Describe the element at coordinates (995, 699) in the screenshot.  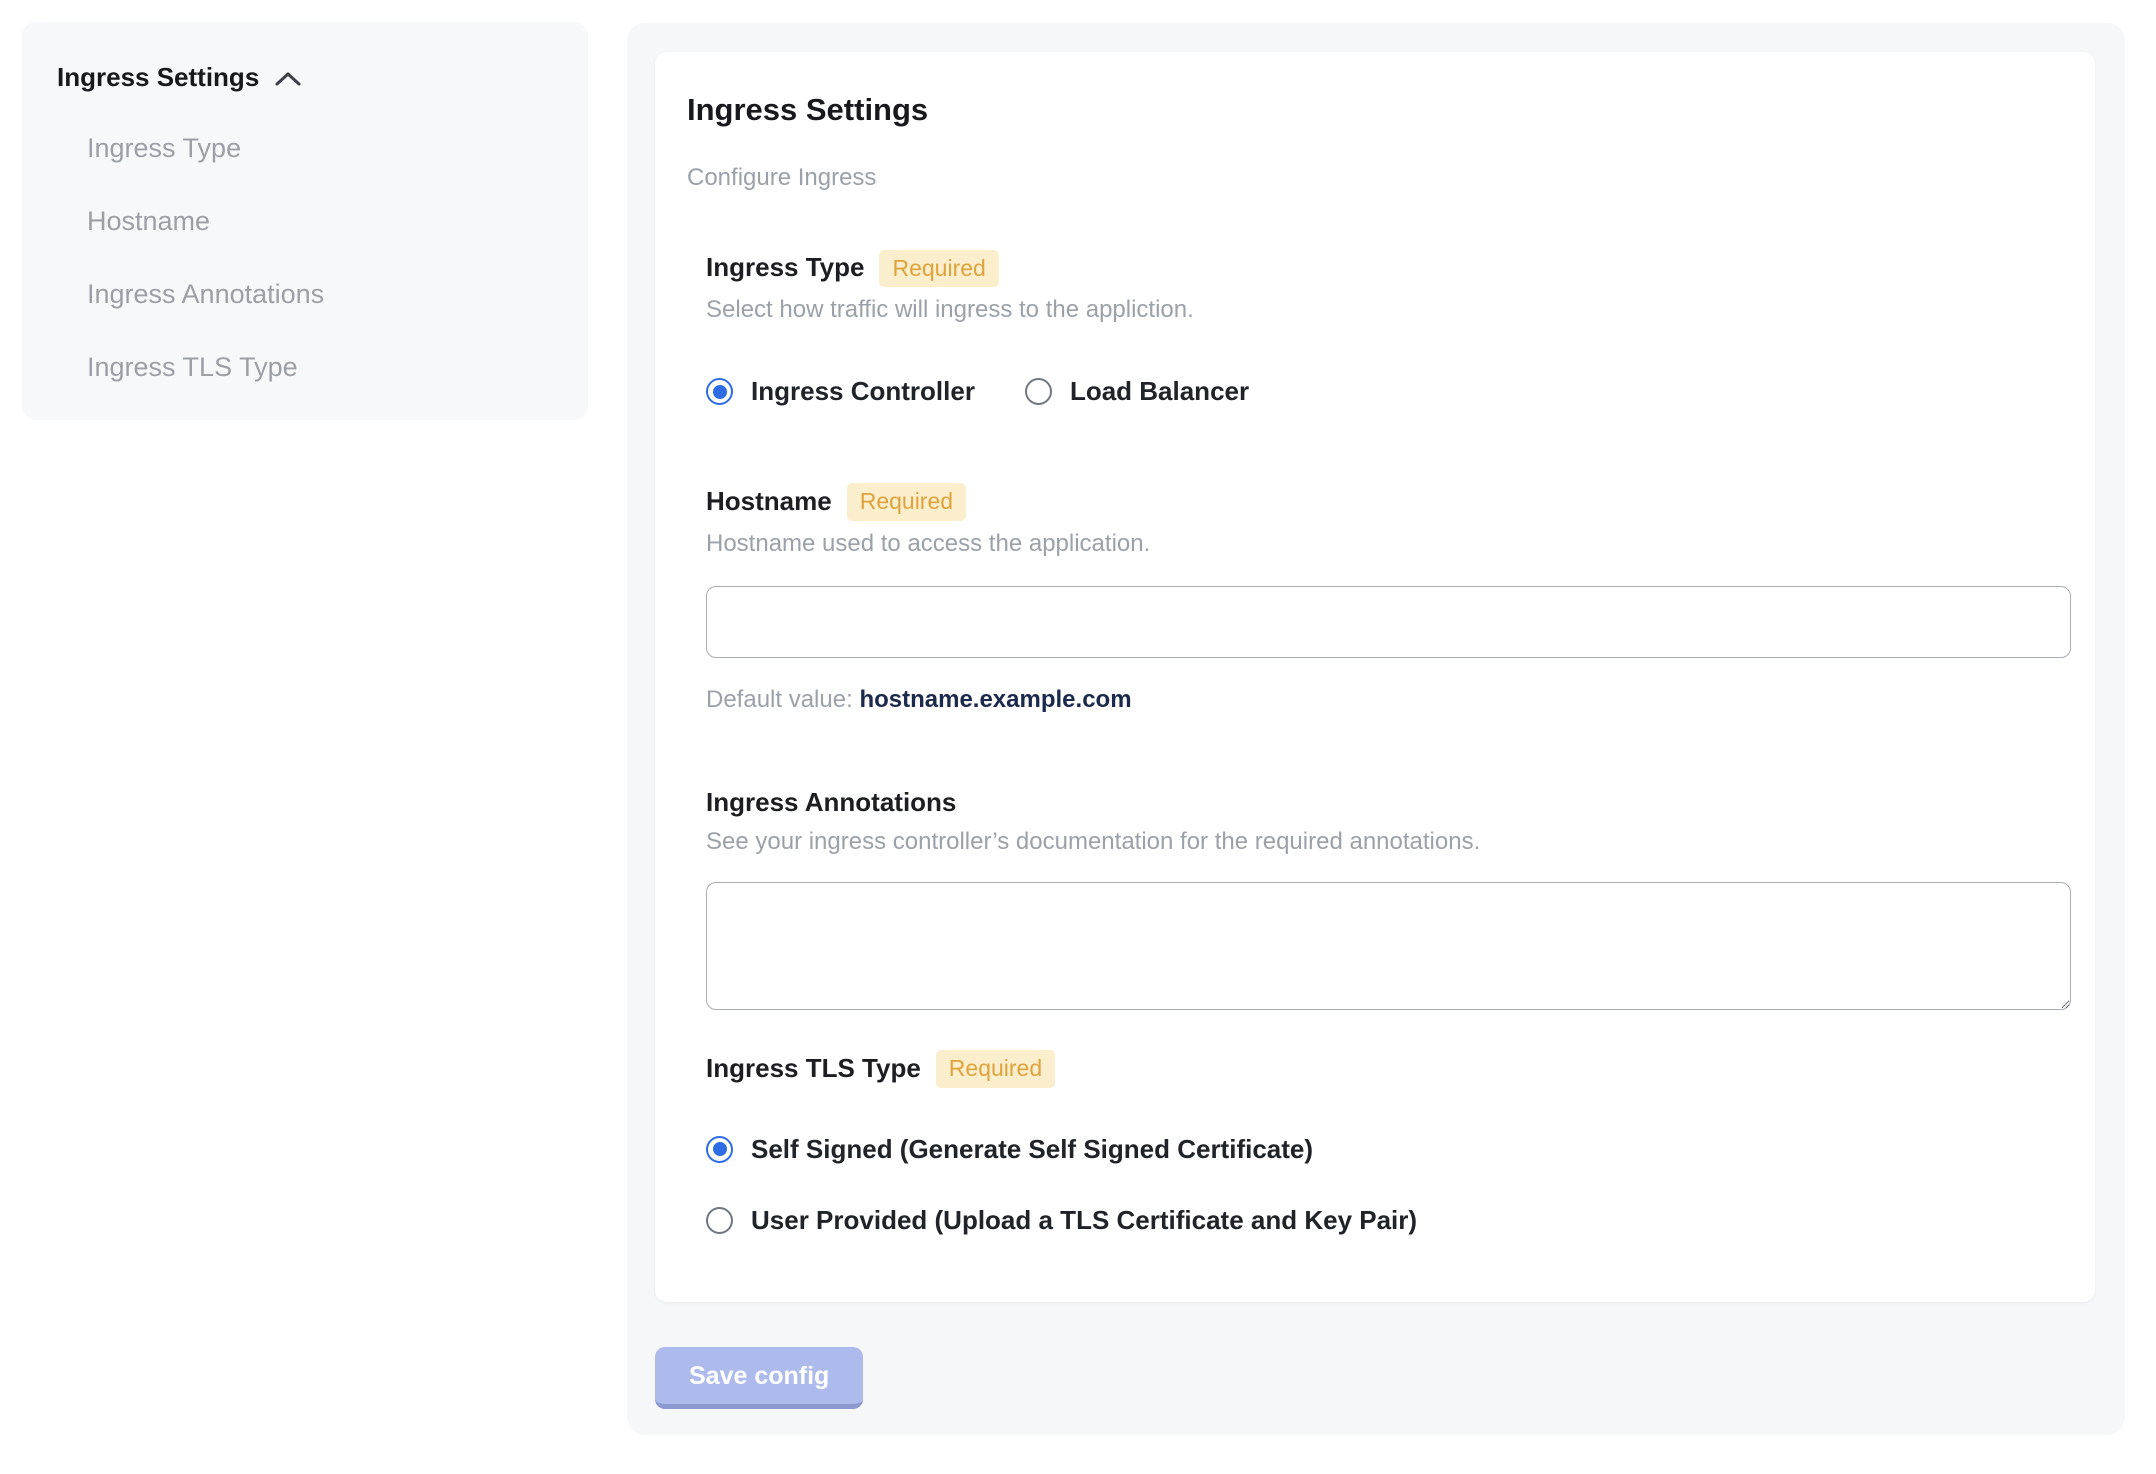
I see `default-value: hostname.example.com` at that location.